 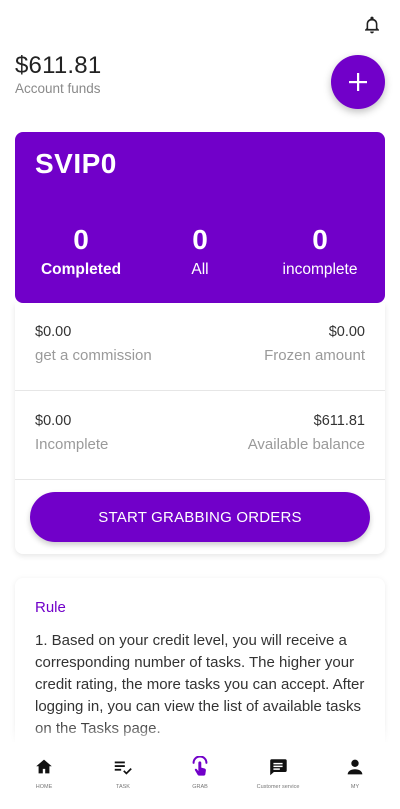 I want to click on stat-label: incomplete, so click(x=320, y=269).